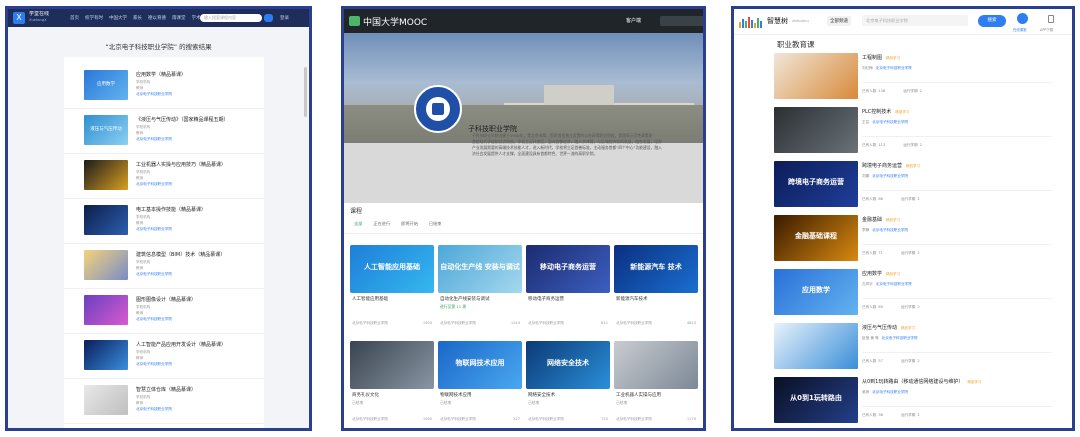 Image resolution: width=1080 pixels, height=437 pixels. What do you see at coordinates (882, 166) in the screenshot?
I see `course-name: 跨境电子商务运营` at bounding box center [882, 166].